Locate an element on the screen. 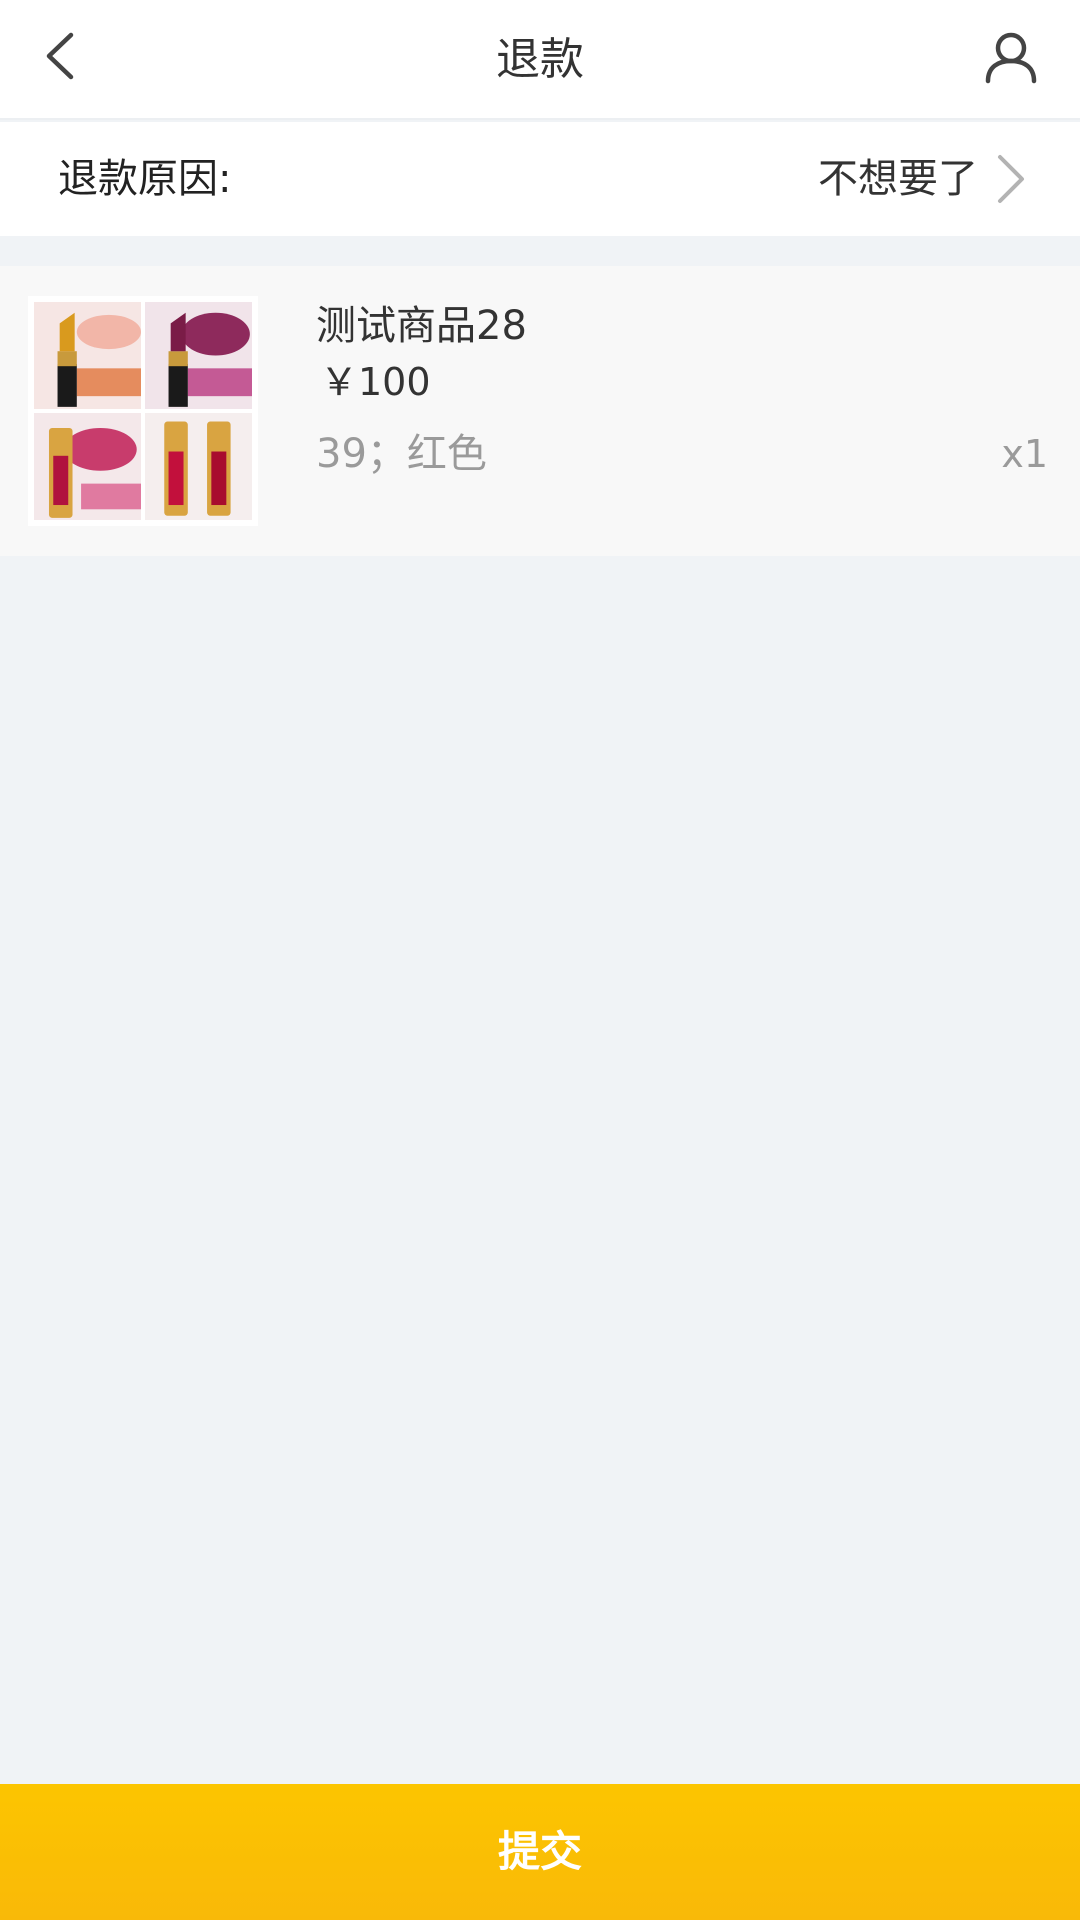 The image size is (1080, 1920). user-icon is located at coordinates (1011, 58).